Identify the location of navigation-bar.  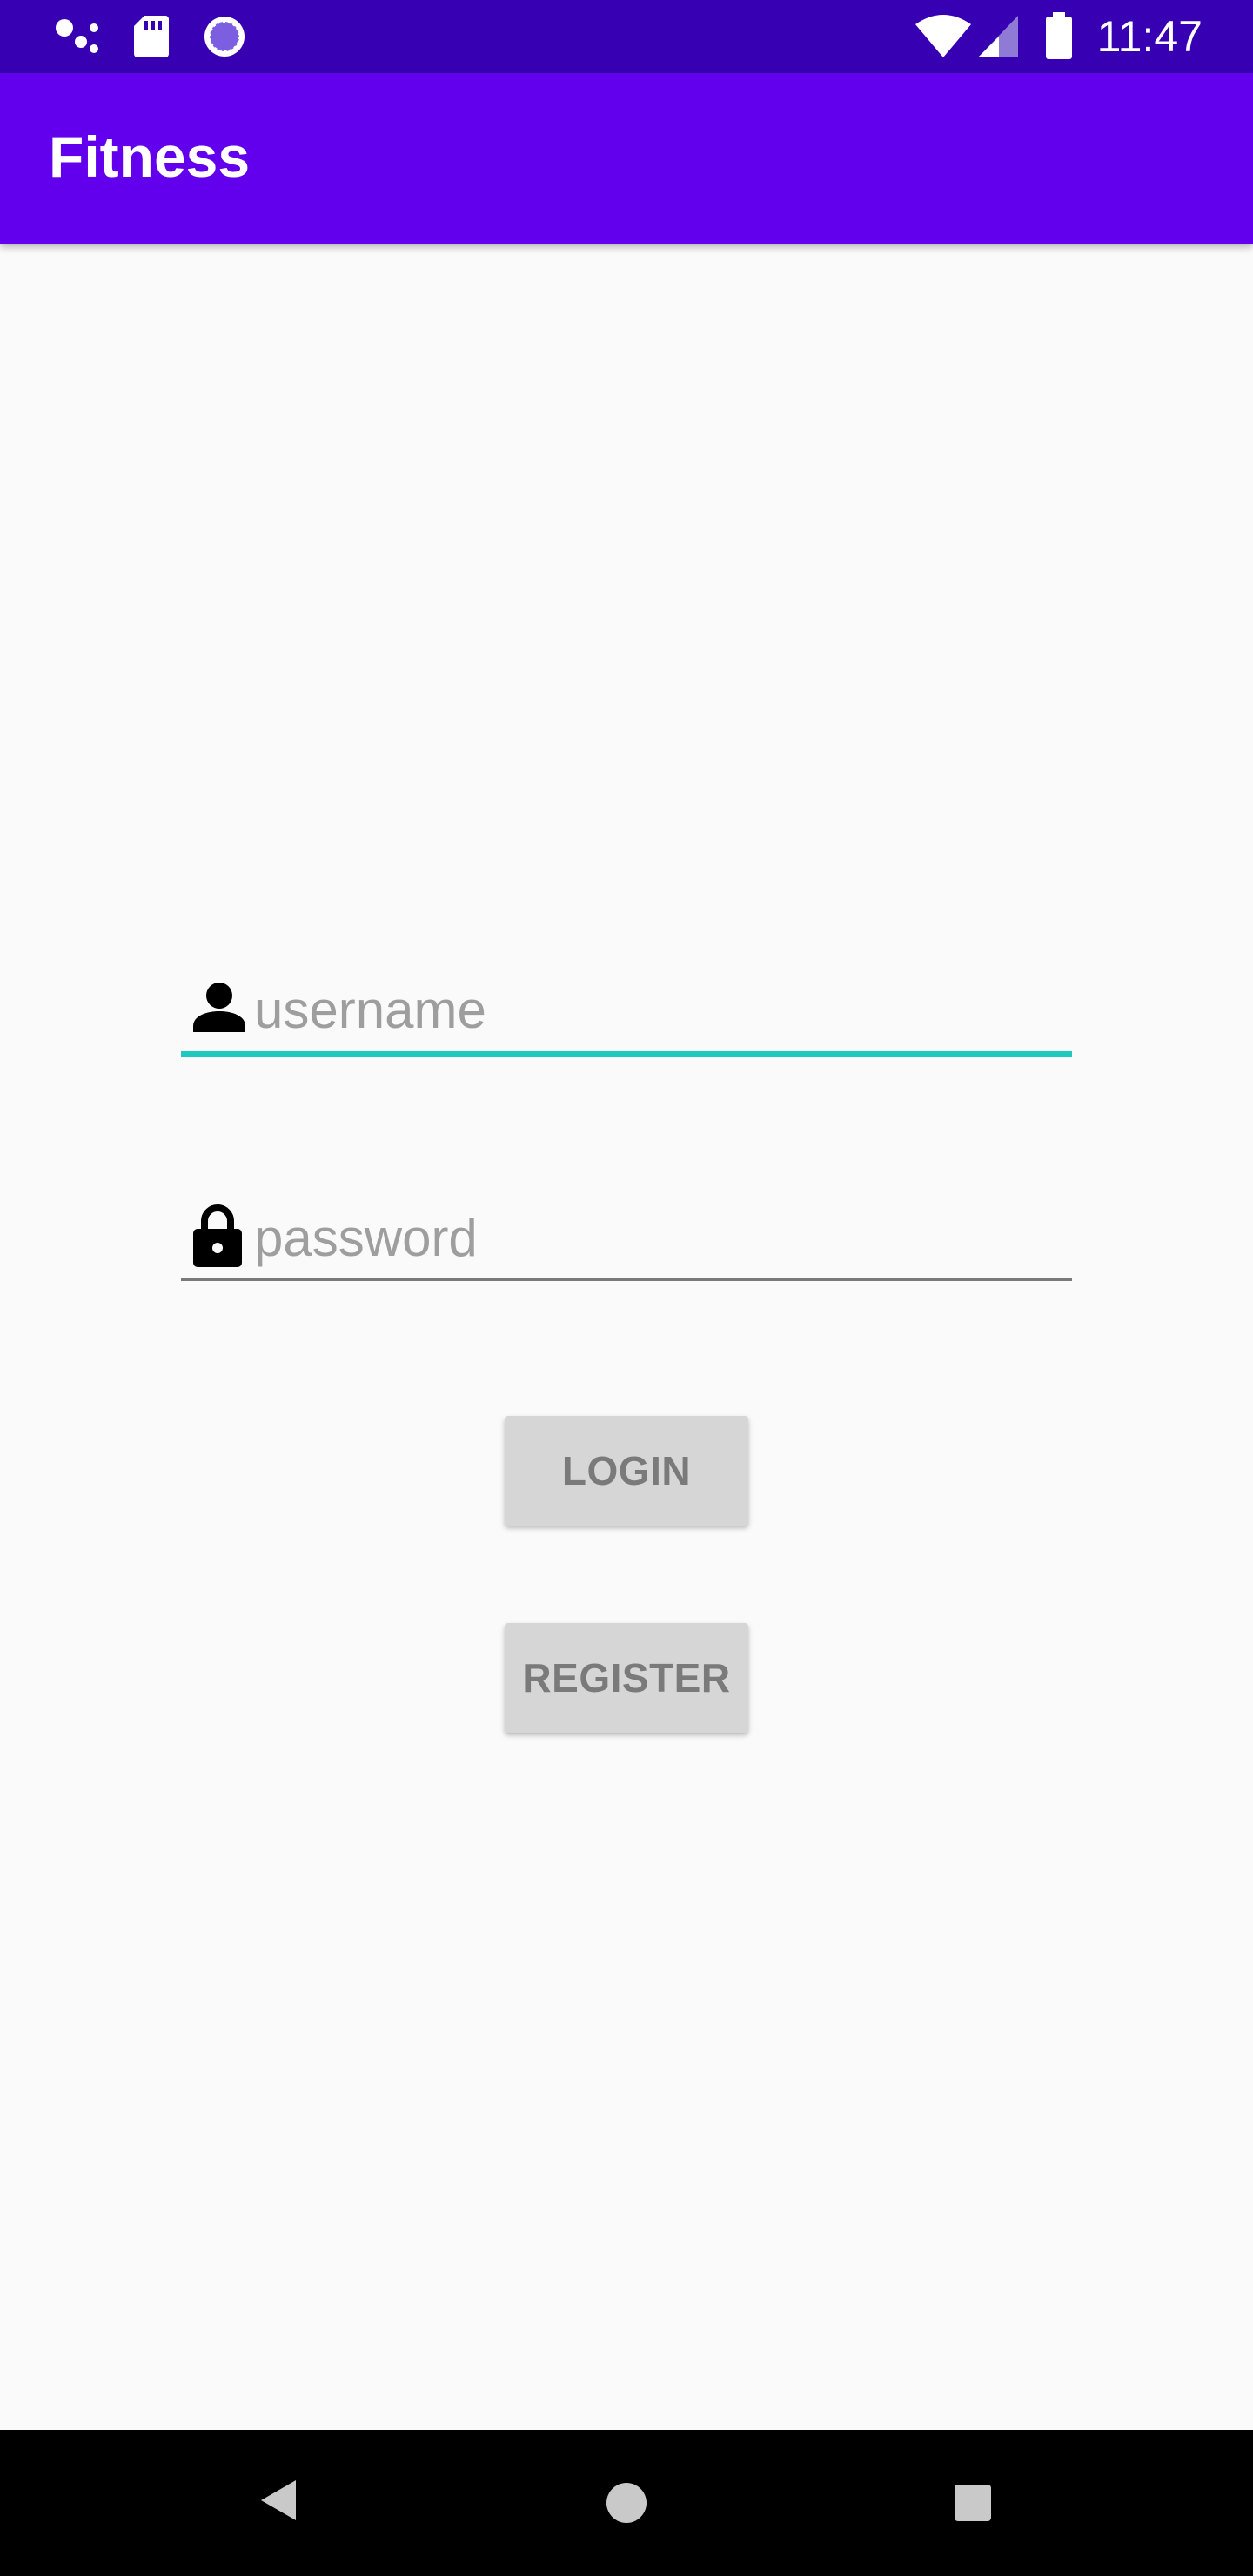
(626, 2503).